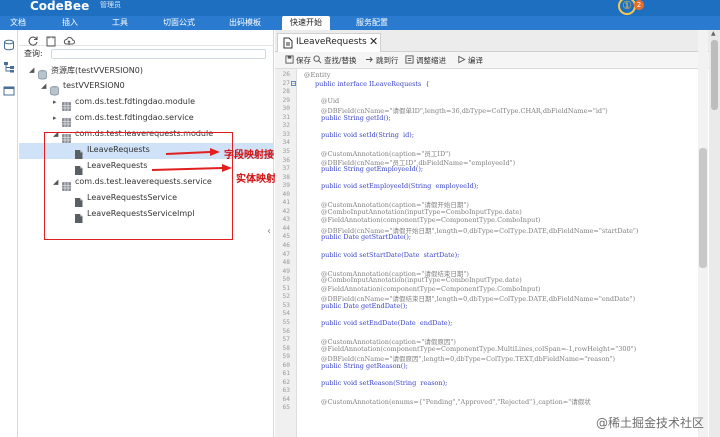 Image resolution: width=720 pixels, height=437 pixels. Describe the element at coordinates (286, 220) in the screenshot. I see `line-number: 43` at that location.